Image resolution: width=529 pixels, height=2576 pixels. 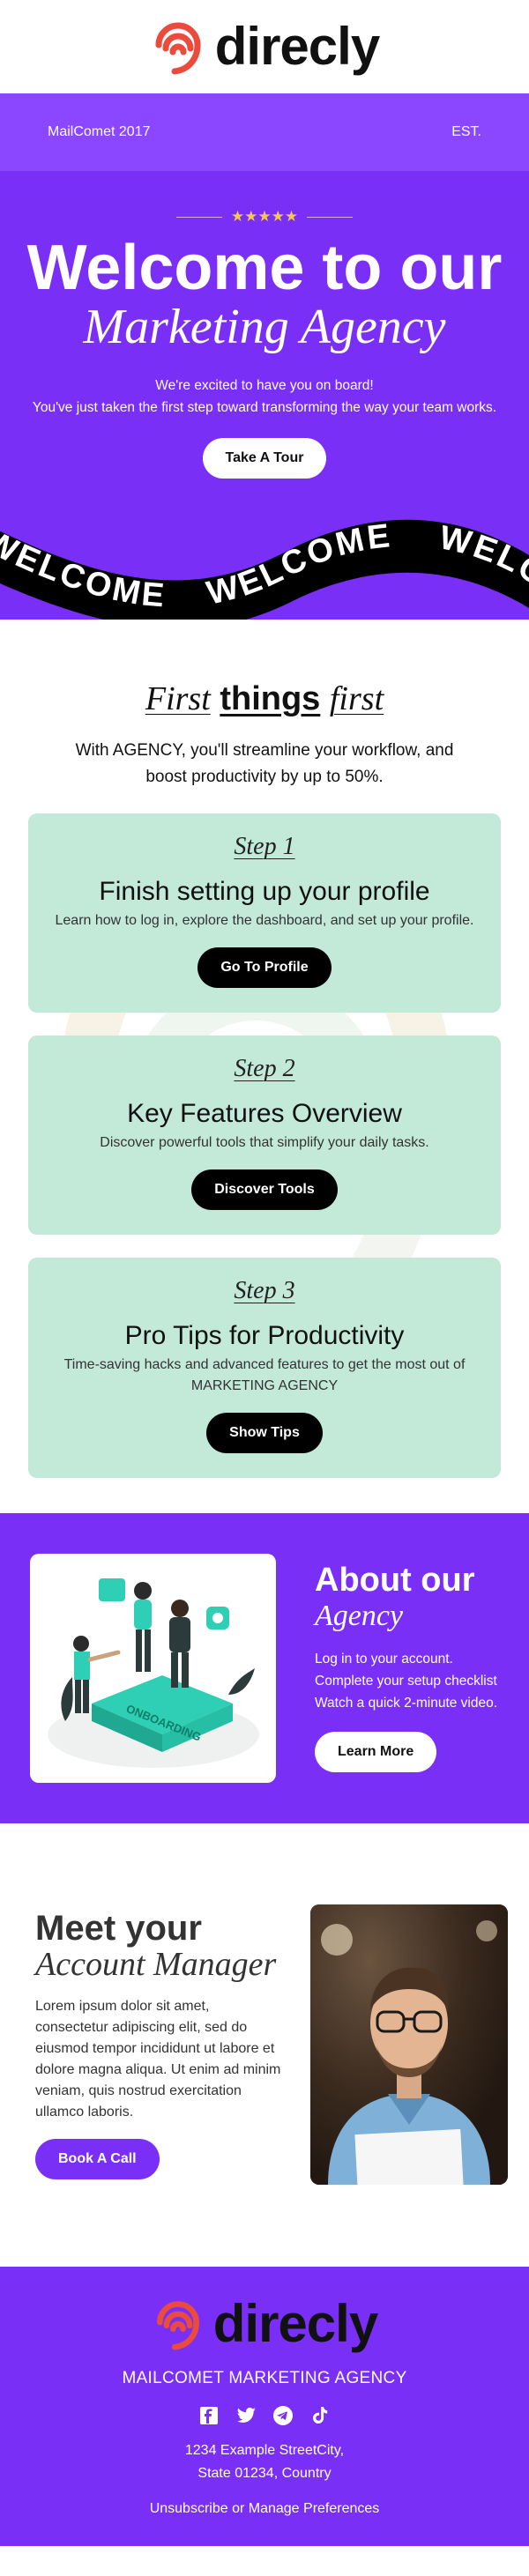 What do you see at coordinates (295, 2323) in the screenshot?
I see `footer-wordmark: direcly` at bounding box center [295, 2323].